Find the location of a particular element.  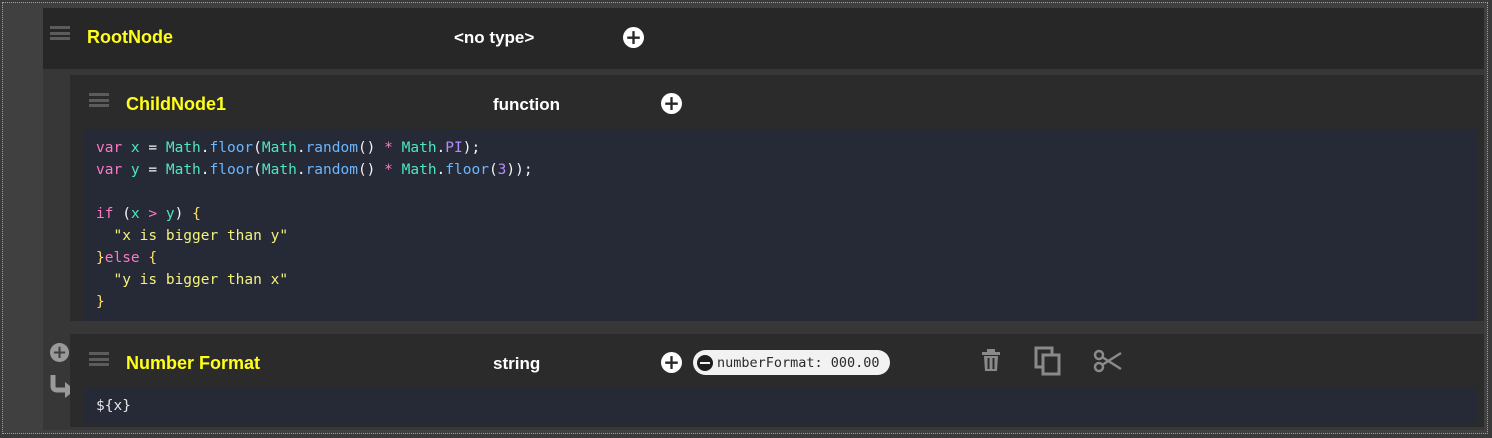

code-token: PI is located at coordinates (454, 148).